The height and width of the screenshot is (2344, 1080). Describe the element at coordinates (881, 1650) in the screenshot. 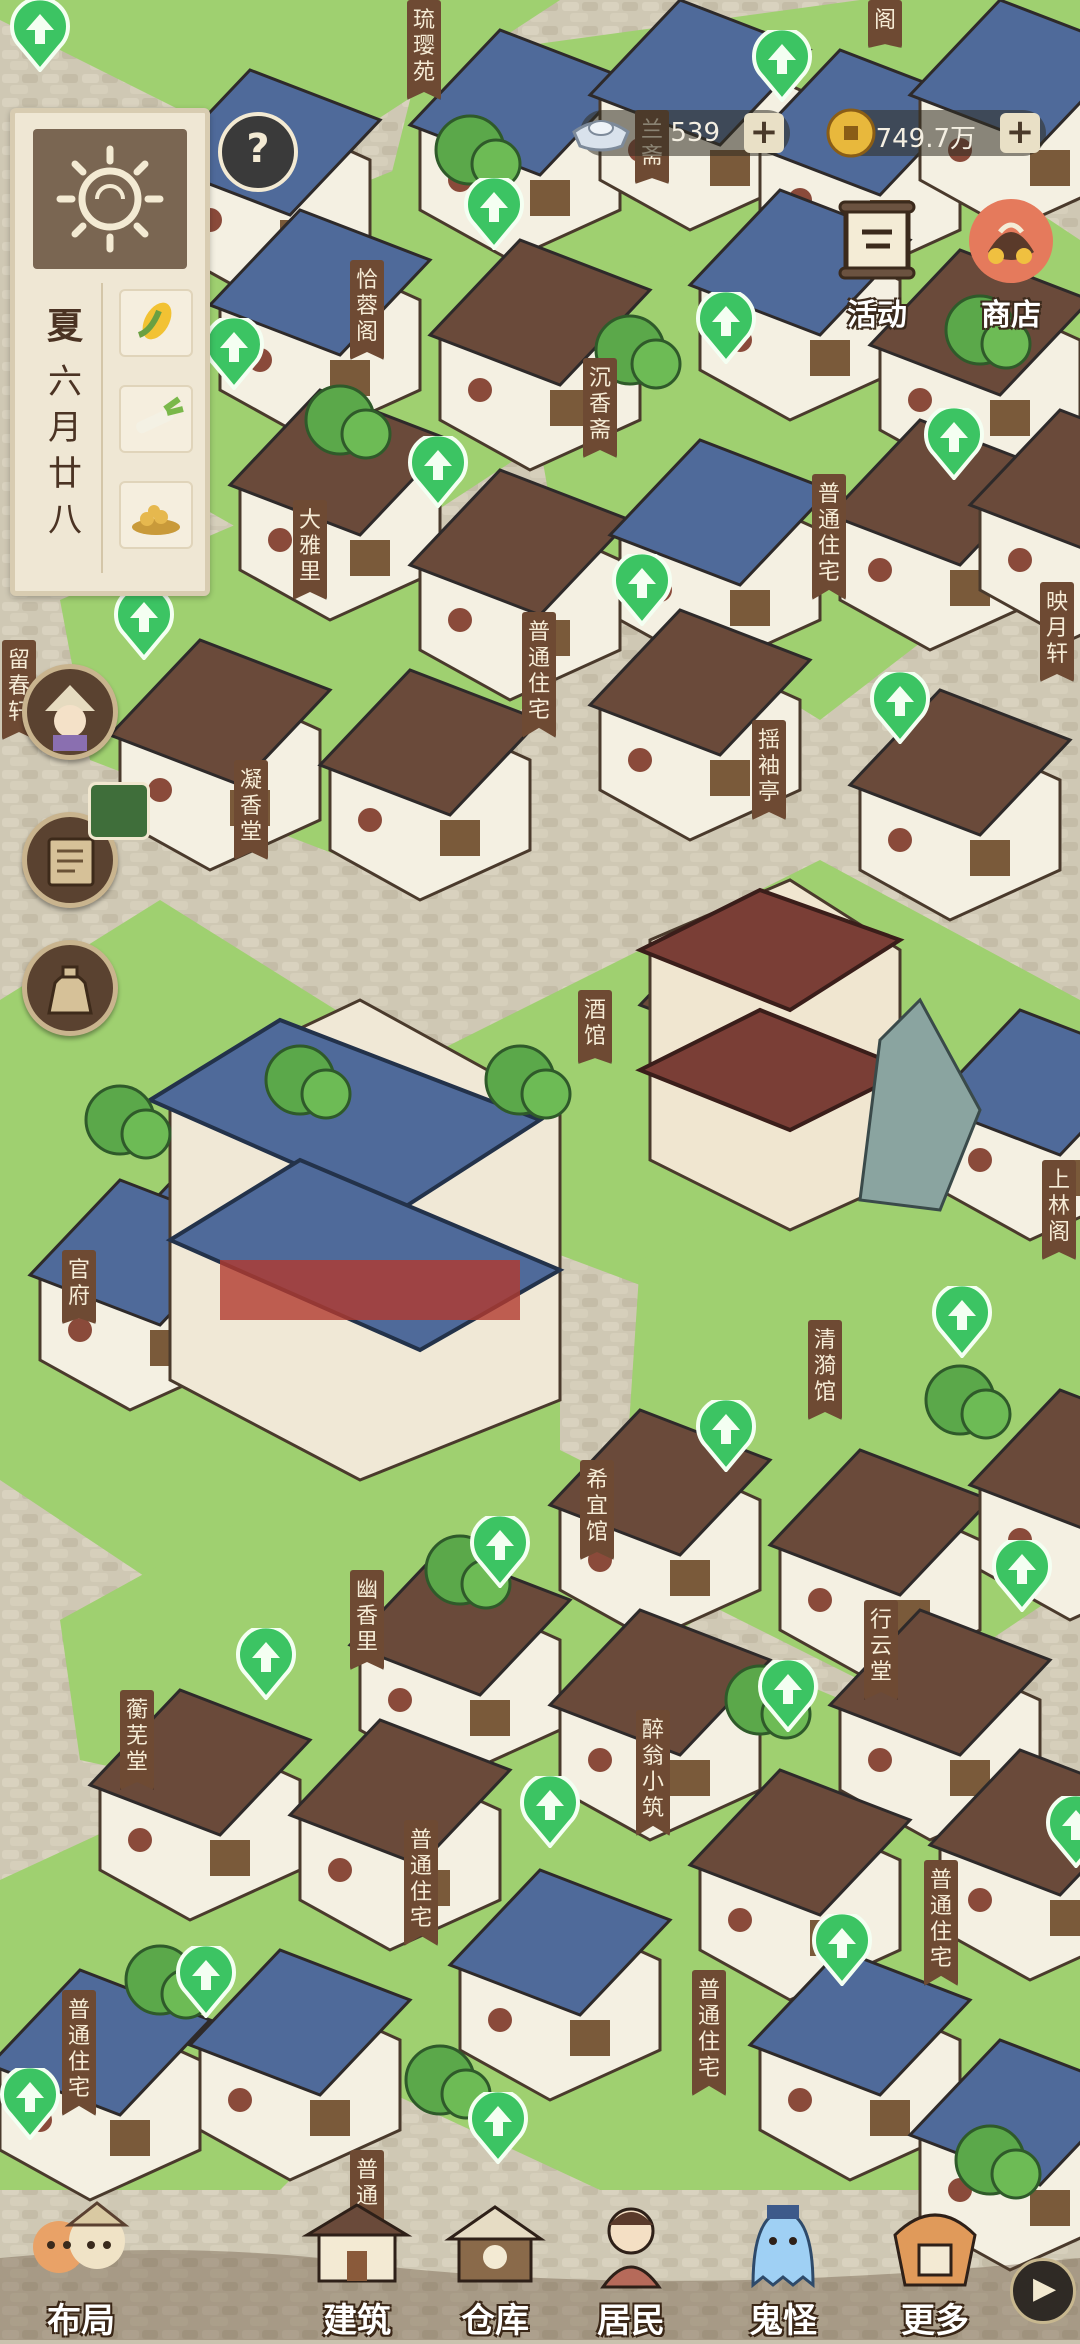

I see `building-name-sign: 行云堂` at that location.